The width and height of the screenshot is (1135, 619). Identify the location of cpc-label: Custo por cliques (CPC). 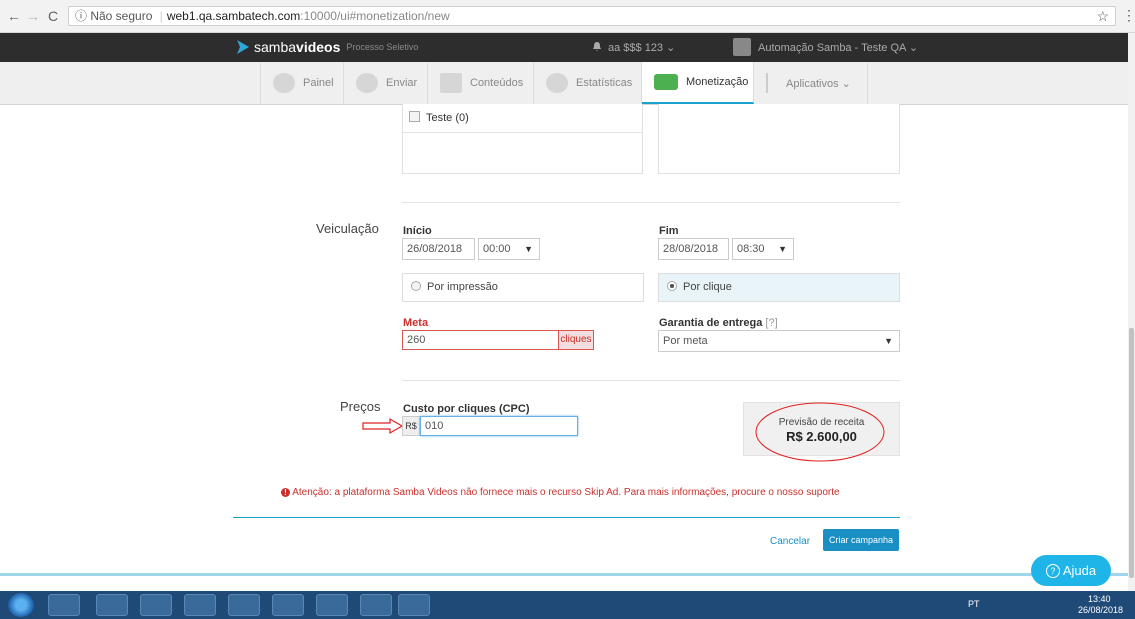
(466, 409).